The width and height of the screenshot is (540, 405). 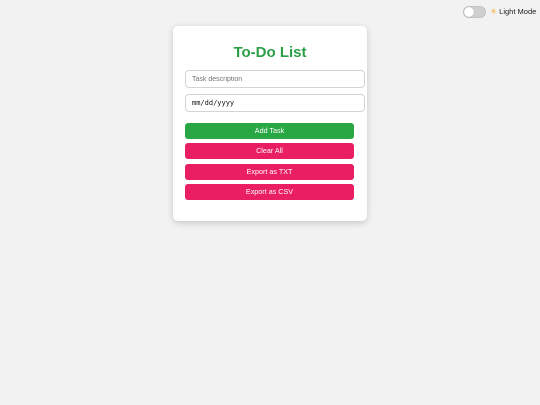 I want to click on task-description-field, so click(x=275, y=79).